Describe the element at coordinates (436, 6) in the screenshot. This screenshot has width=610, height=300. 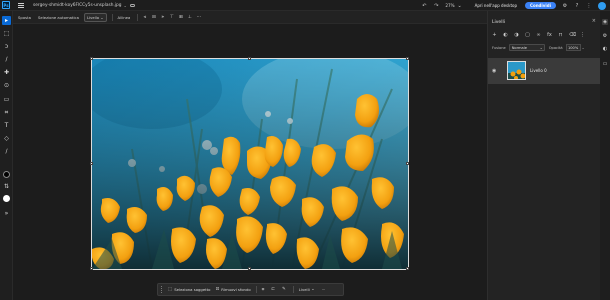
I see `redo-icon: ↷` at that location.